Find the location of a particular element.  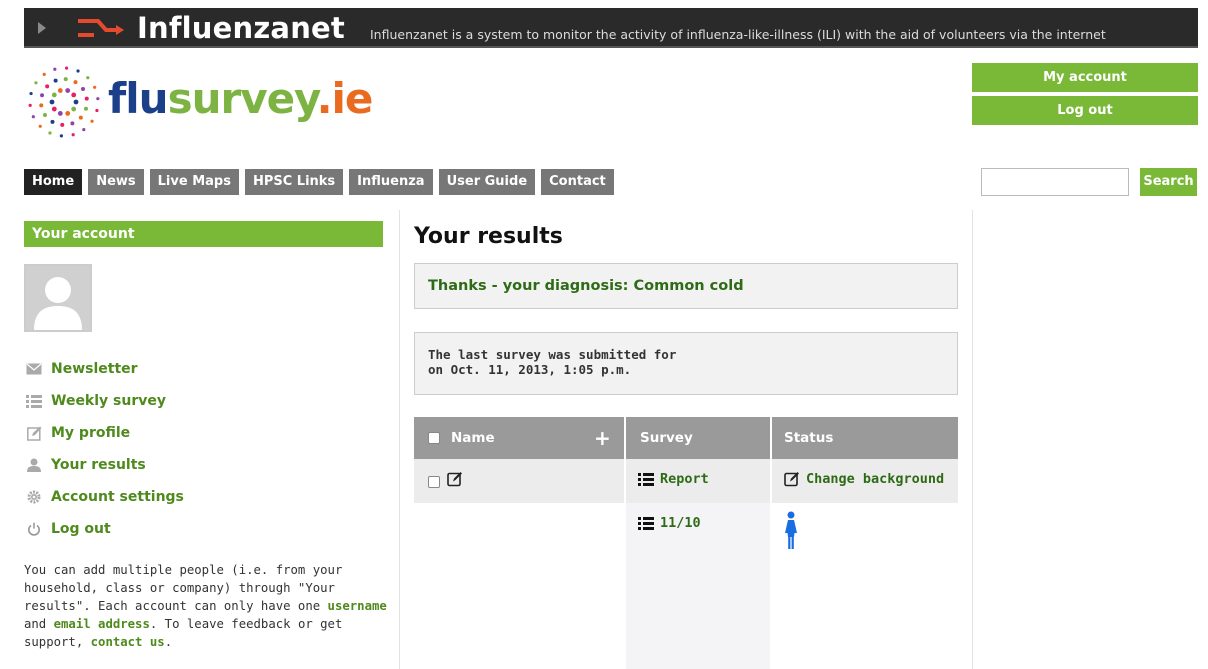

sidebar-item-my-profile: My profile is located at coordinates (104, 433).